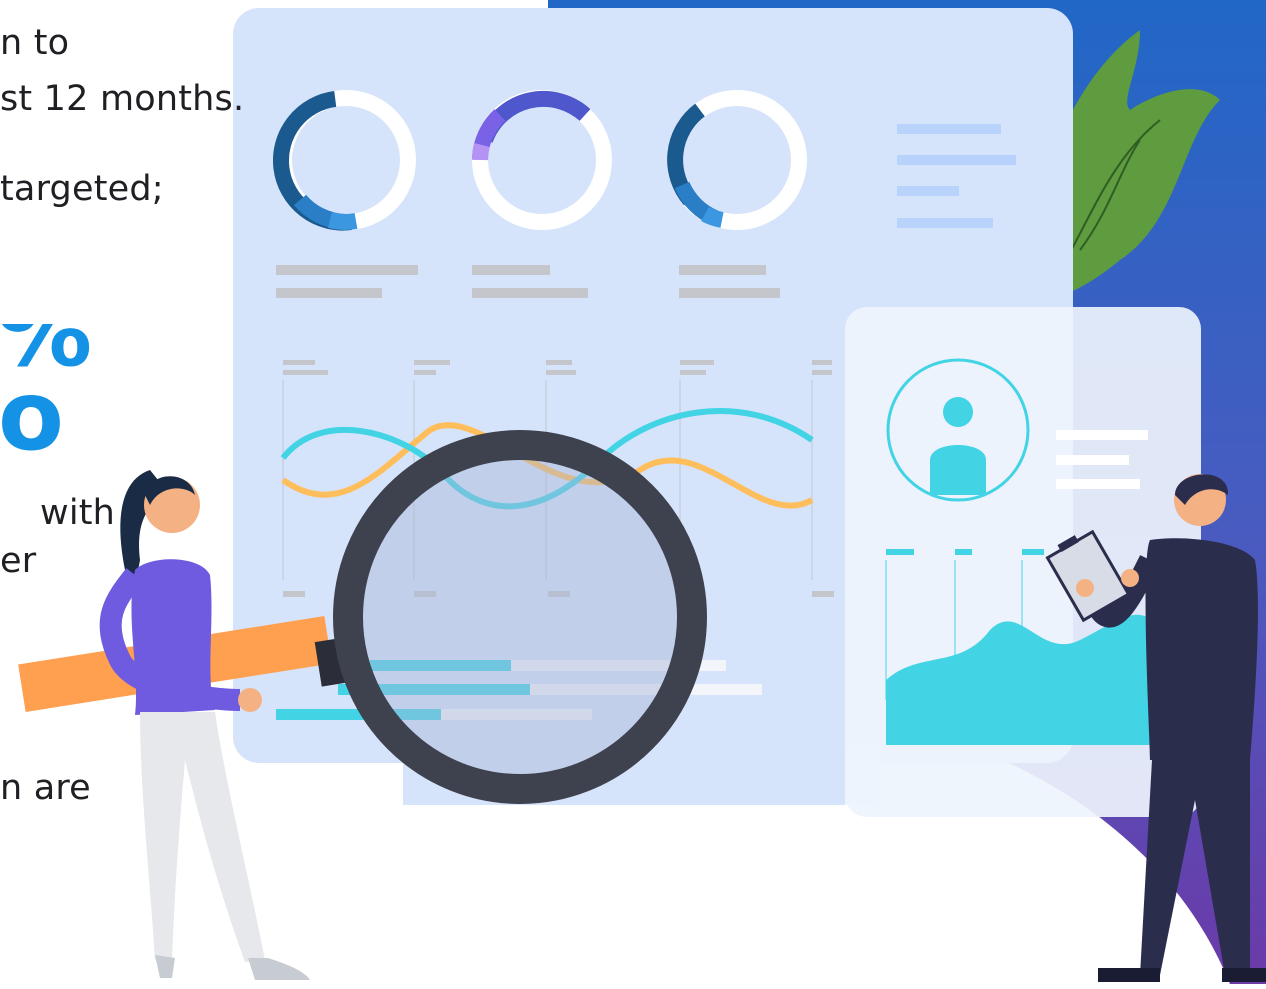 This screenshot has height=989, width=1266. What do you see at coordinates (78, 513) in the screenshot?
I see `text-fragment-line4: with` at bounding box center [78, 513].